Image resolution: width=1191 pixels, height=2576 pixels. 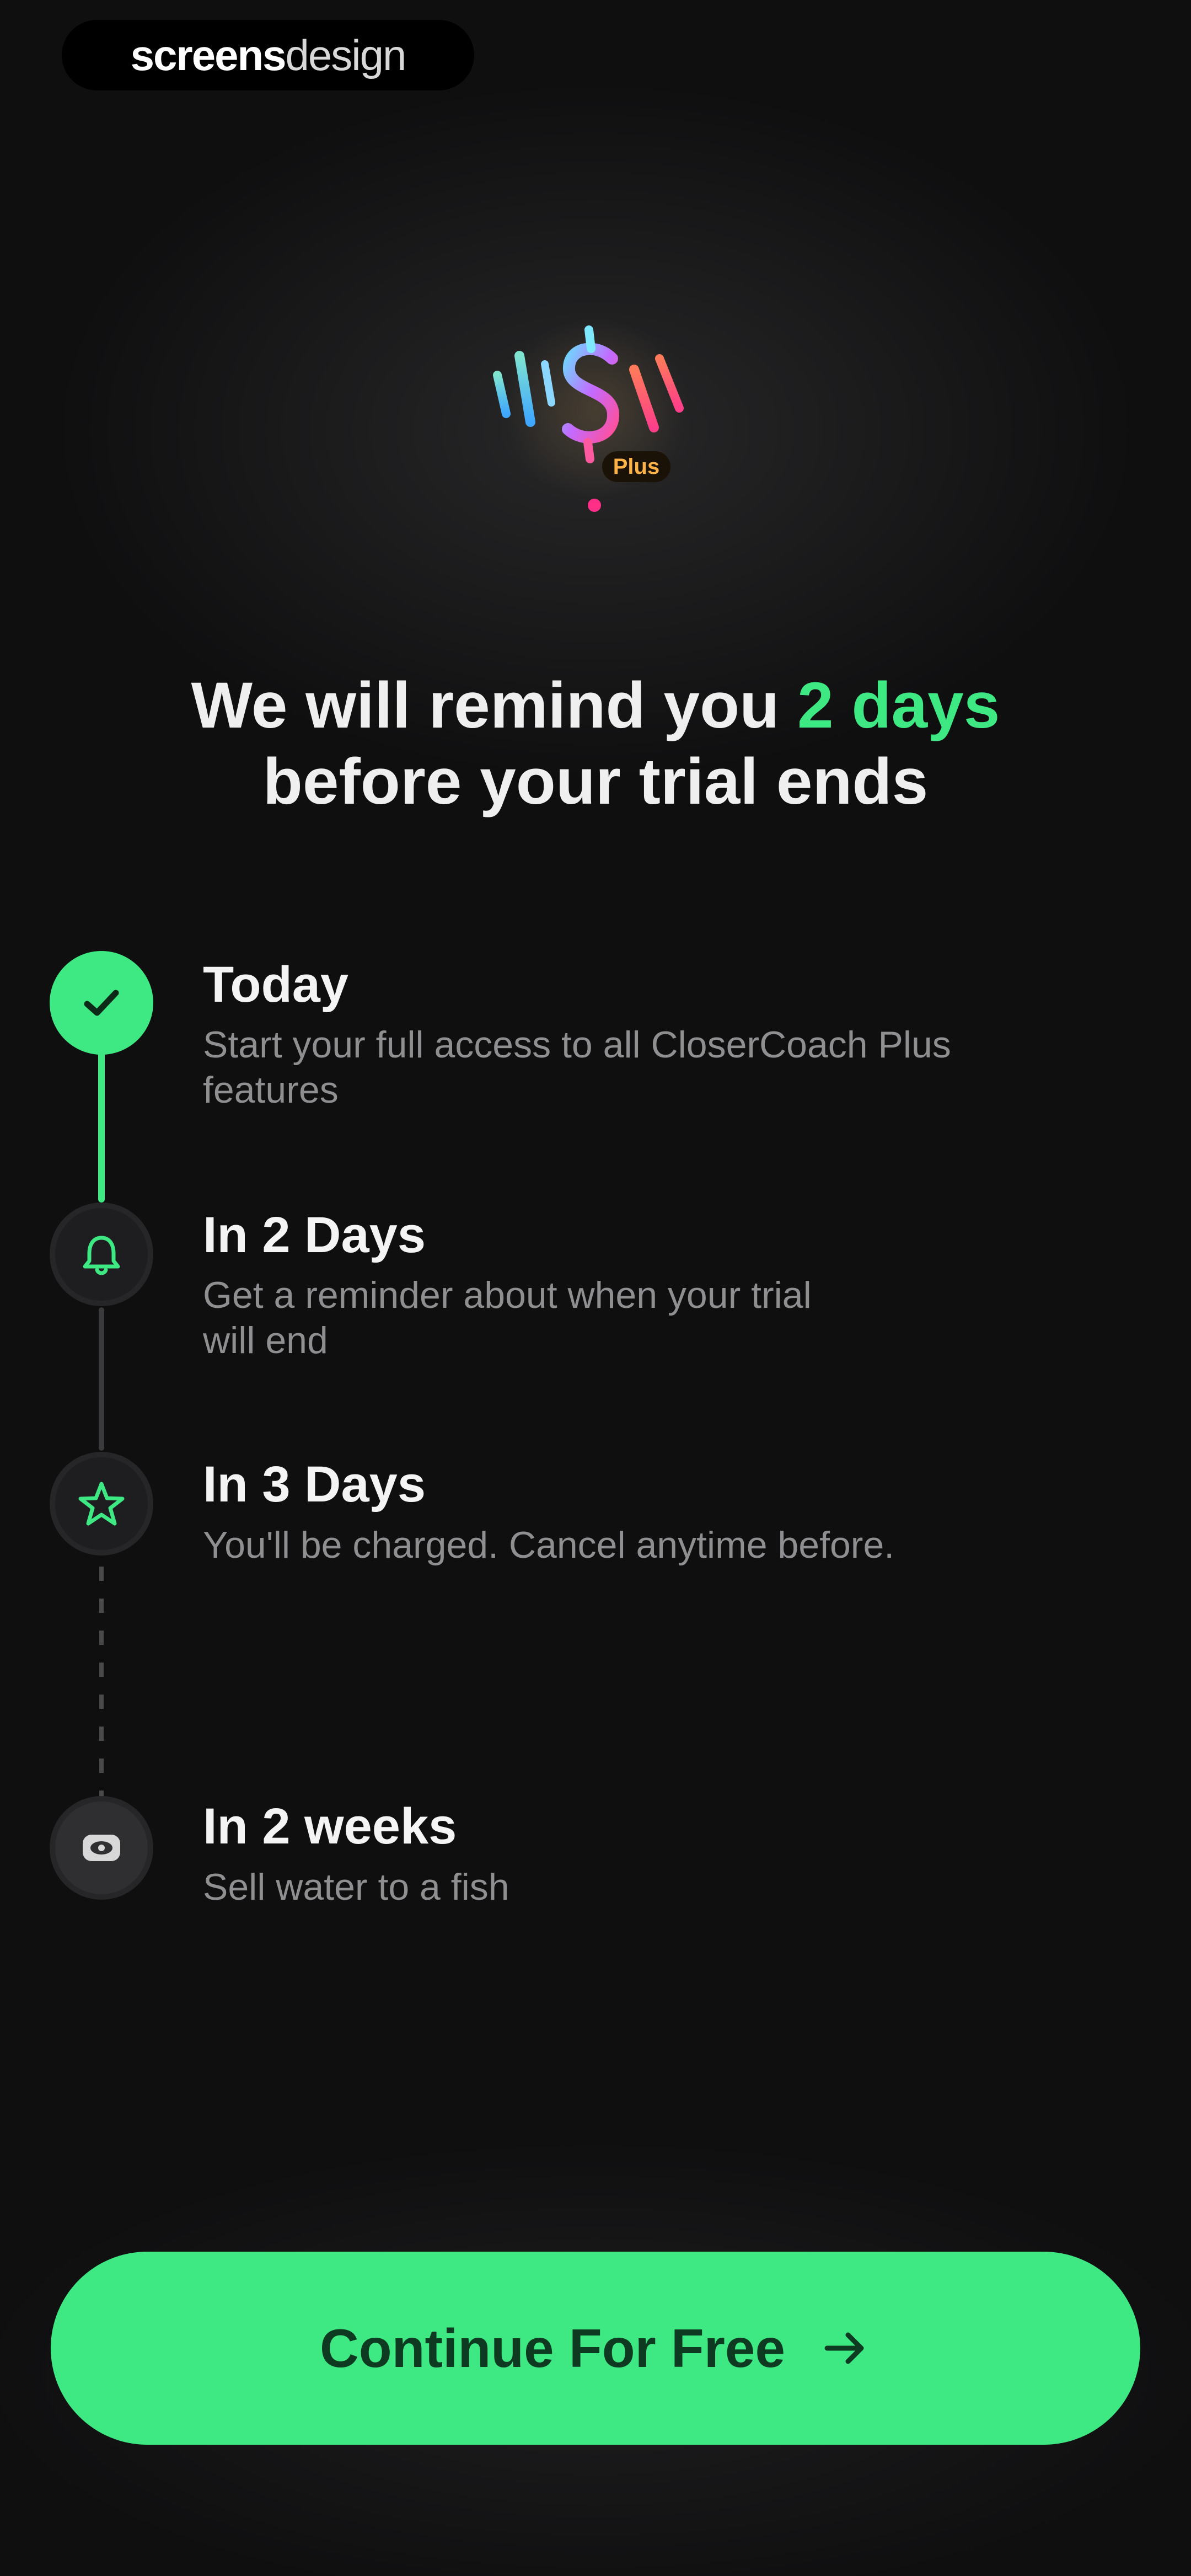 What do you see at coordinates (101, 1120) in the screenshot?
I see `timeline-progress-line` at bounding box center [101, 1120].